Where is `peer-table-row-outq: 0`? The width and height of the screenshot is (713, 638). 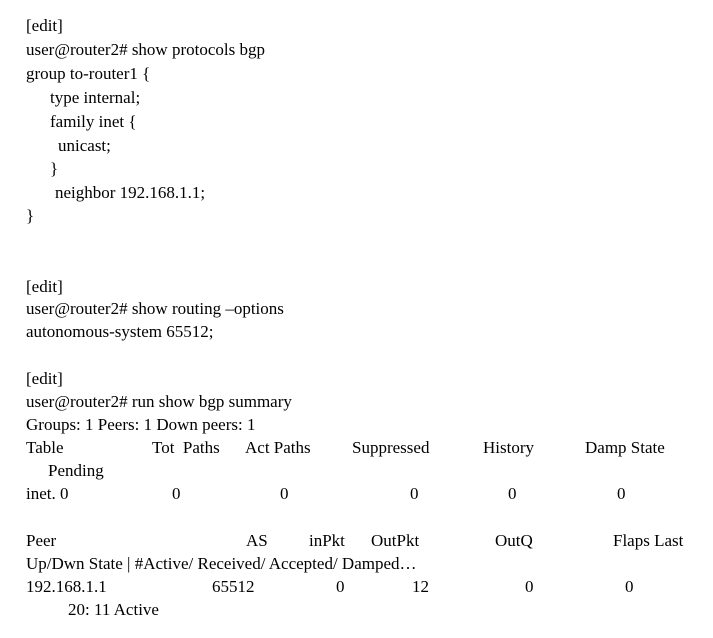
peer-table-row-outq: 0 is located at coordinates (529, 586).